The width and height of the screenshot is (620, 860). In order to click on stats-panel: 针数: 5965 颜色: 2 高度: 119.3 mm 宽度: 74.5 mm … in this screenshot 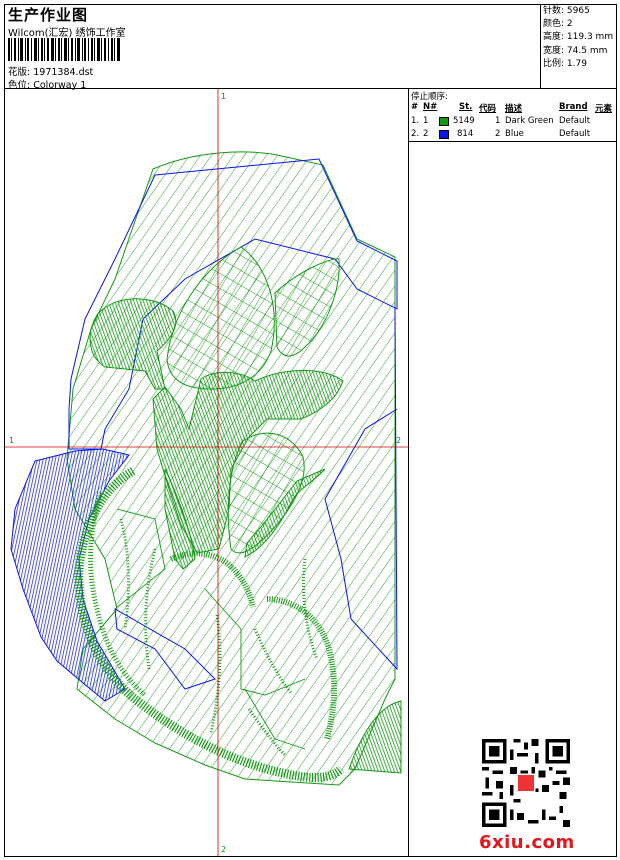, I will do `click(579, 47)`.